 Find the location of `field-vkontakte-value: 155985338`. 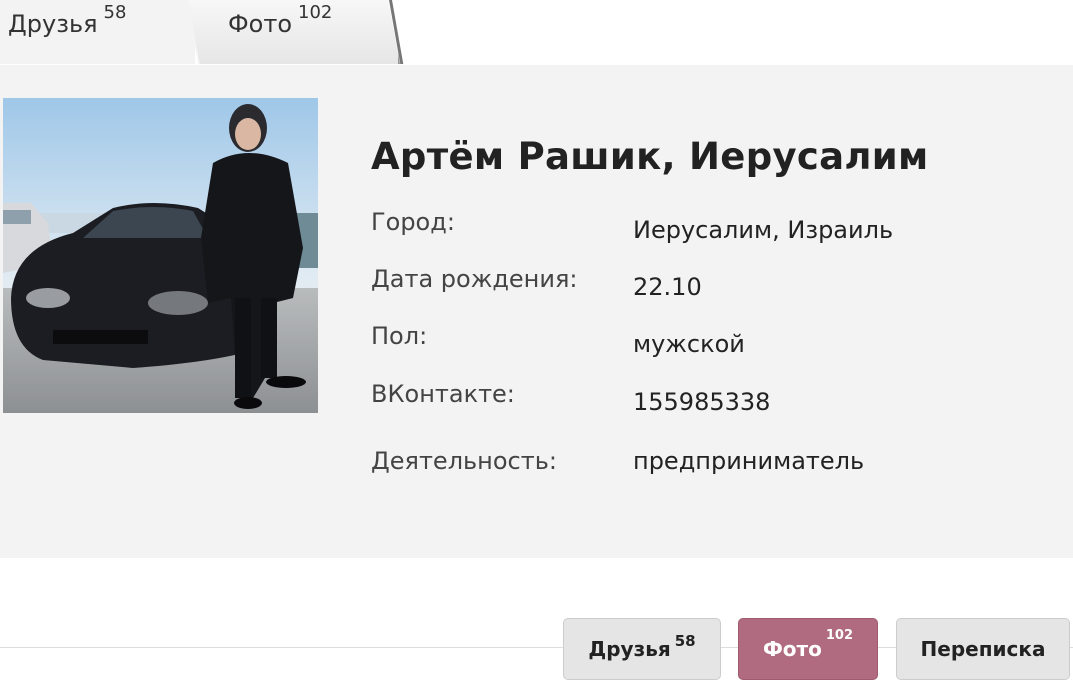

field-vkontakte-value: 155985338 is located at coordinates (702, 402).